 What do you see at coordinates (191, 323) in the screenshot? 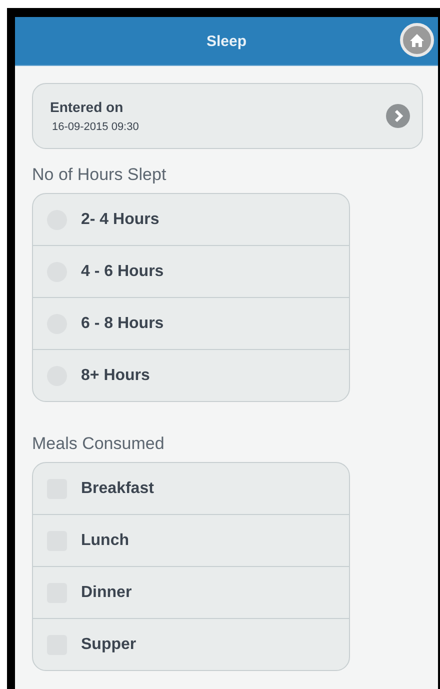
I see `radio-option: 6 - 8 Hours` at bounding box center [191, 323].